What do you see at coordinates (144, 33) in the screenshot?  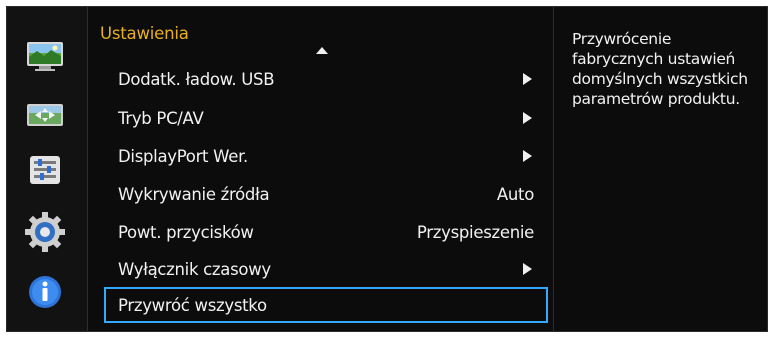 I see `menu-title: Ustawienia` at bounding box center [144, 33].